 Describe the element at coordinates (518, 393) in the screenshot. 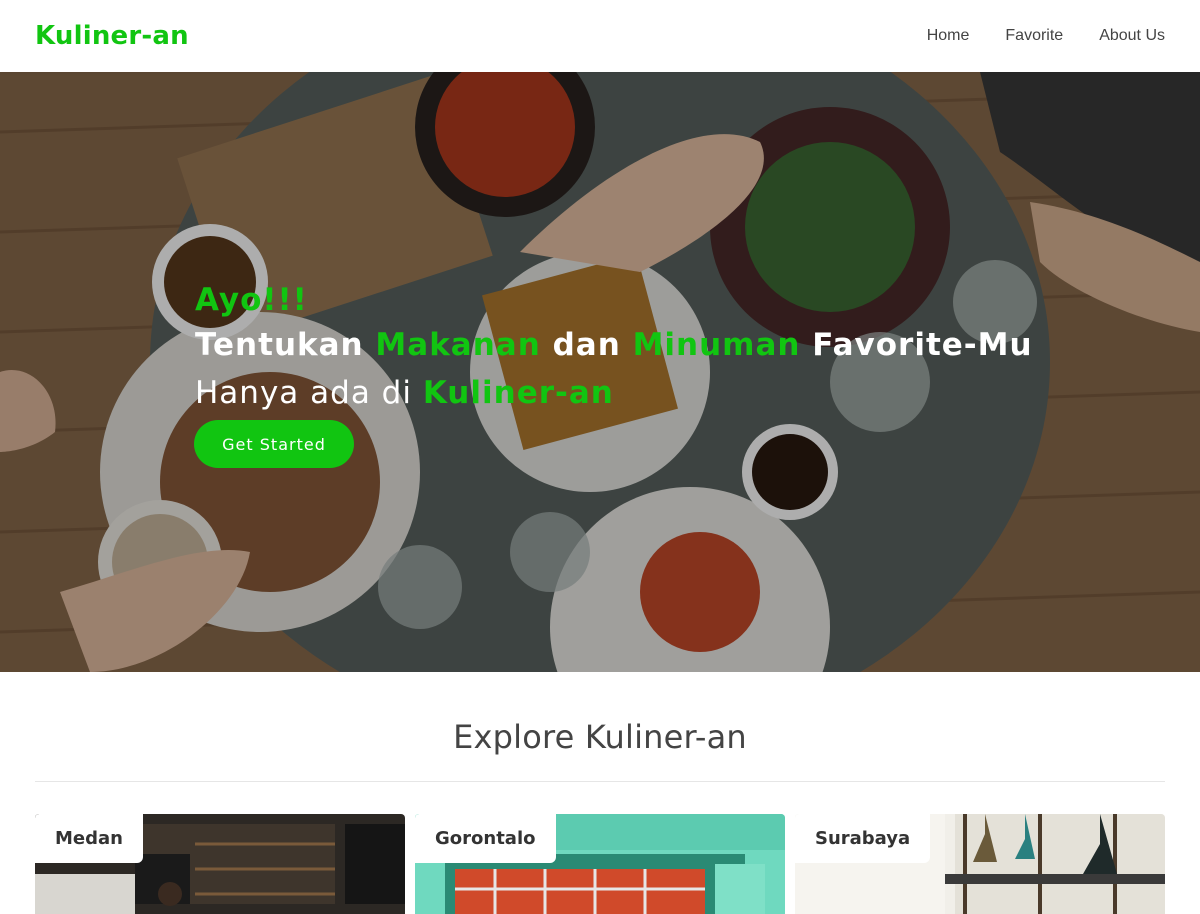

I see `hero-subtitle-brand: Kuliner-an` at that location.